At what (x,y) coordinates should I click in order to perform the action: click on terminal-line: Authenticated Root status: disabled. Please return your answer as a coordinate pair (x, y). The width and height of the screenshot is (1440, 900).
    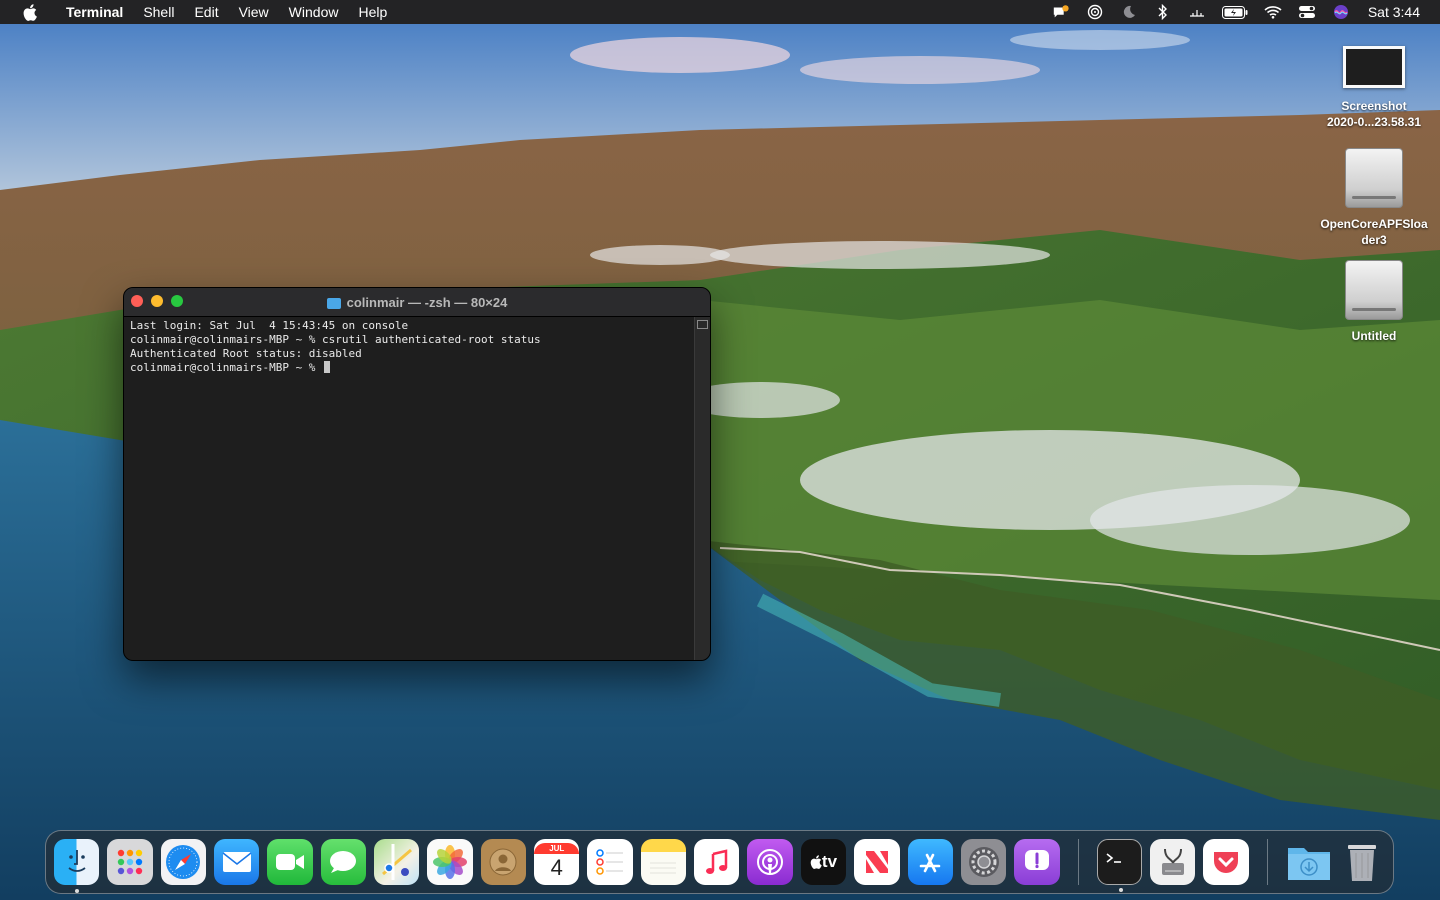
    Looking at the image, I should click on (246, 353).